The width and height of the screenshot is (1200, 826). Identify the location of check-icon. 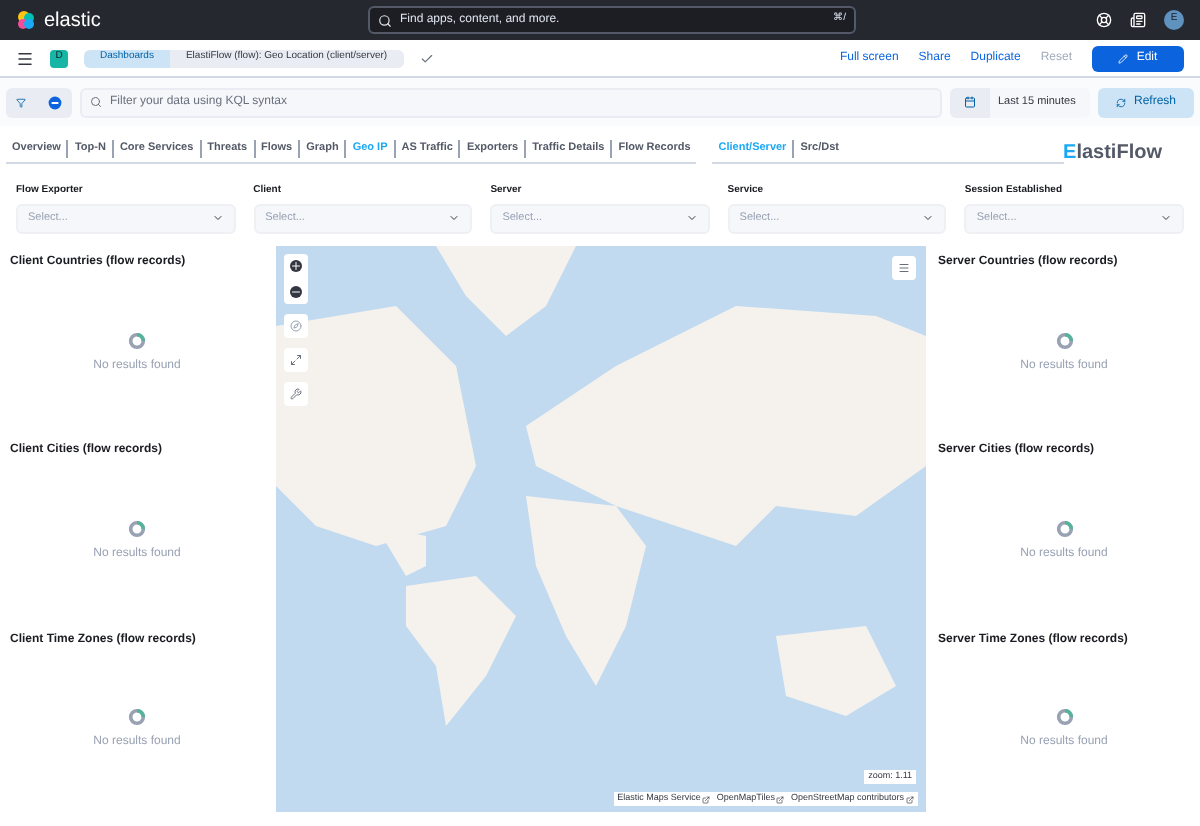
(426, 58).